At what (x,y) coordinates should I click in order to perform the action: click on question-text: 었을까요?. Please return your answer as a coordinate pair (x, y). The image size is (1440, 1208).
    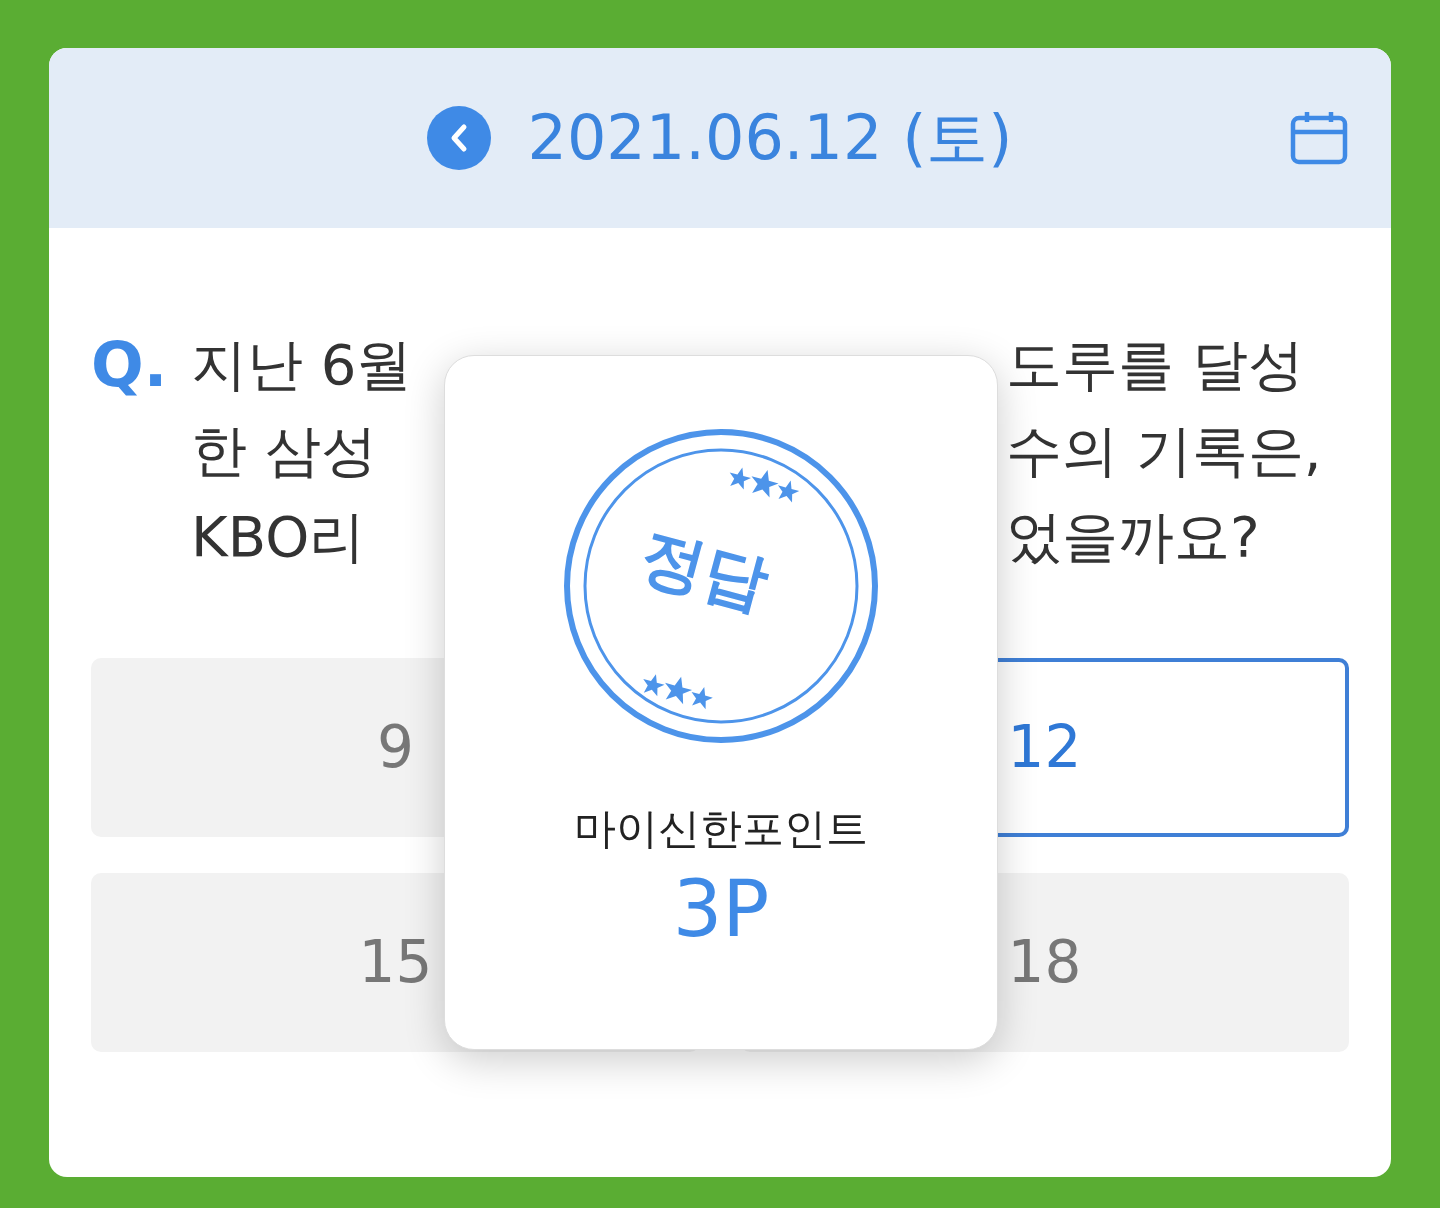
    Looking at the image, I should click on (1133, 537).